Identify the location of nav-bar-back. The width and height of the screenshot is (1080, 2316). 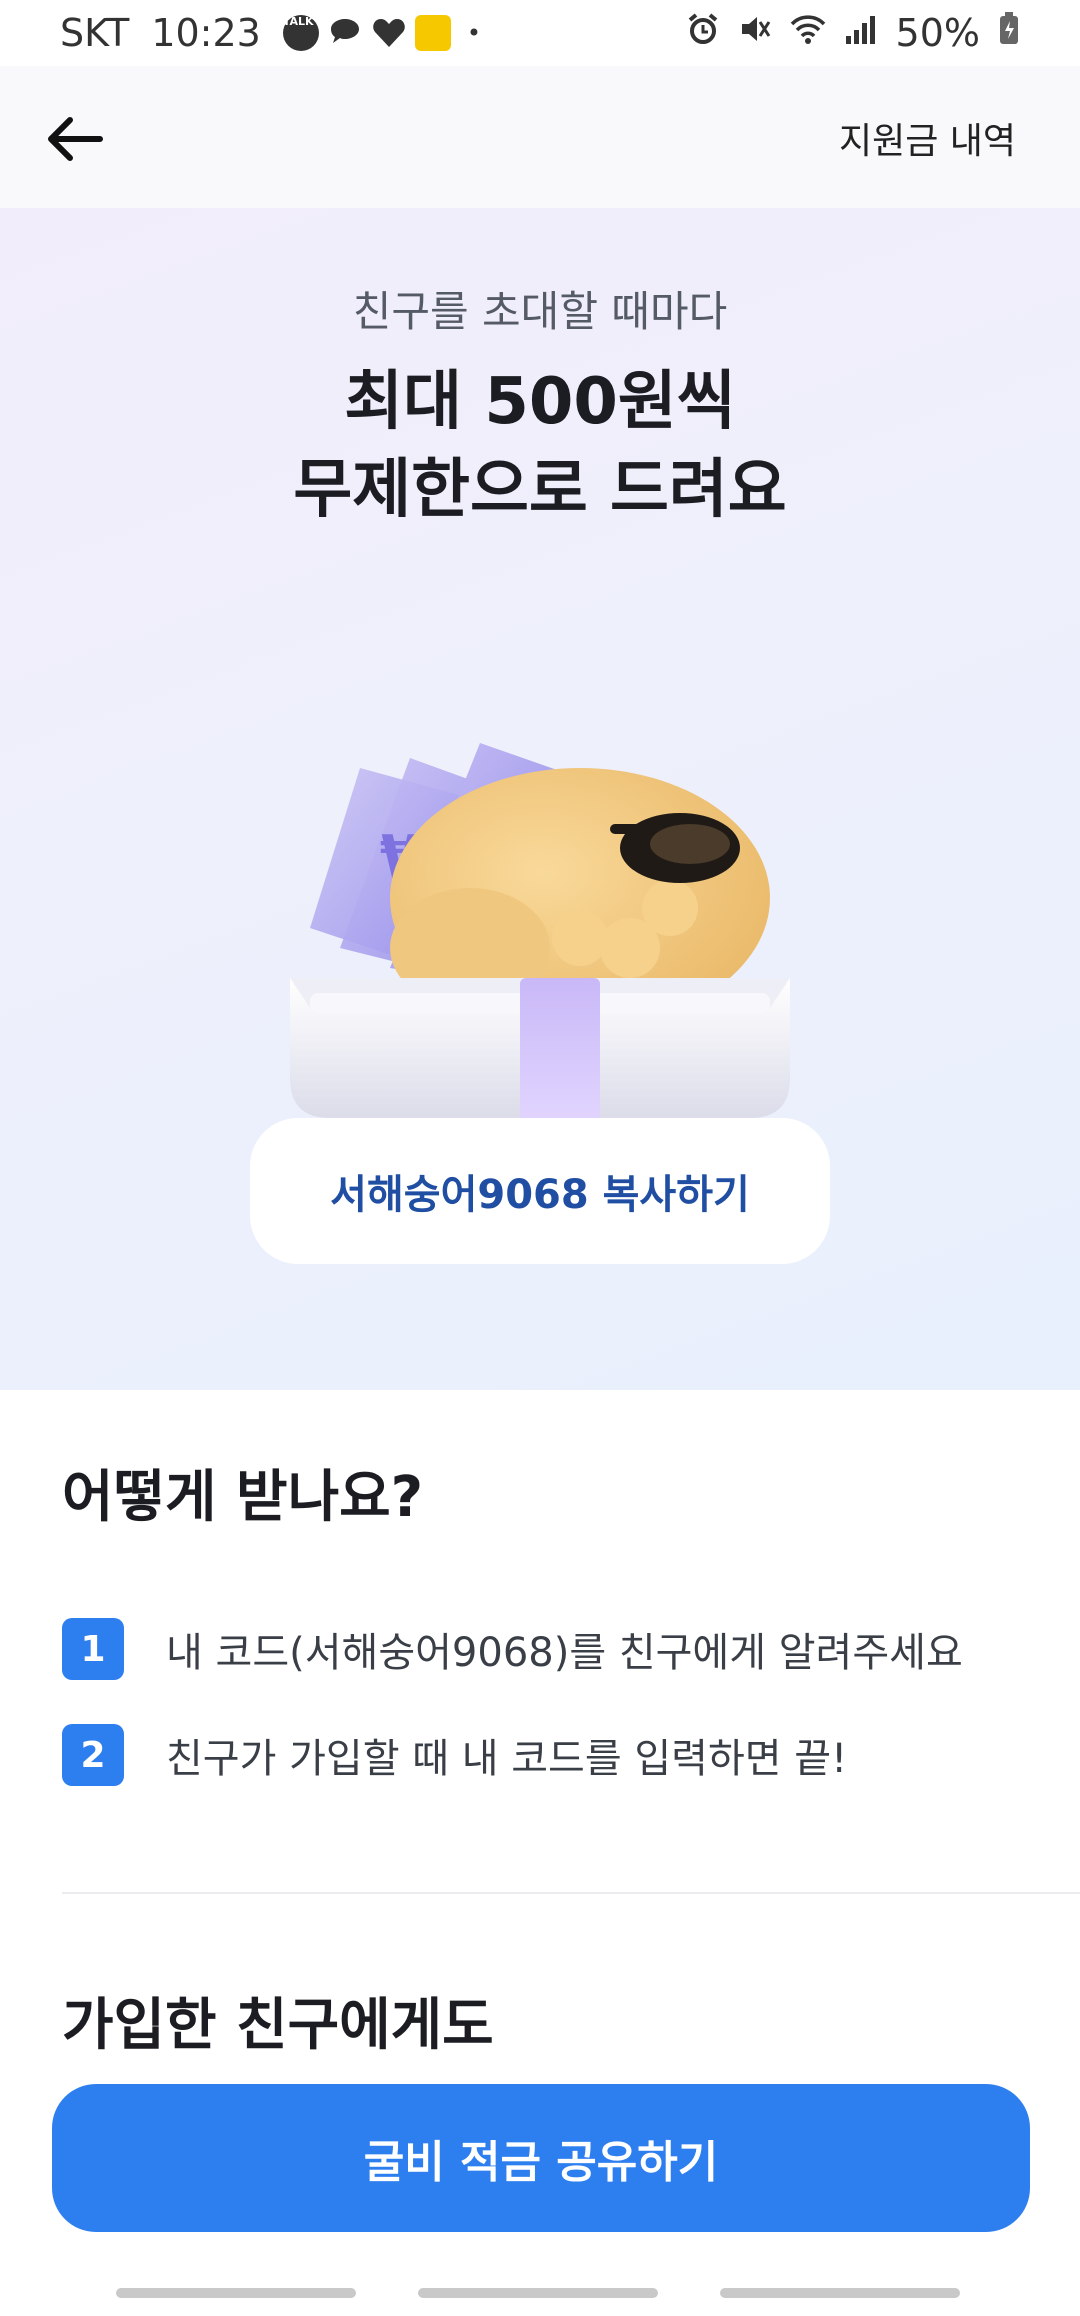
(840, 2293).